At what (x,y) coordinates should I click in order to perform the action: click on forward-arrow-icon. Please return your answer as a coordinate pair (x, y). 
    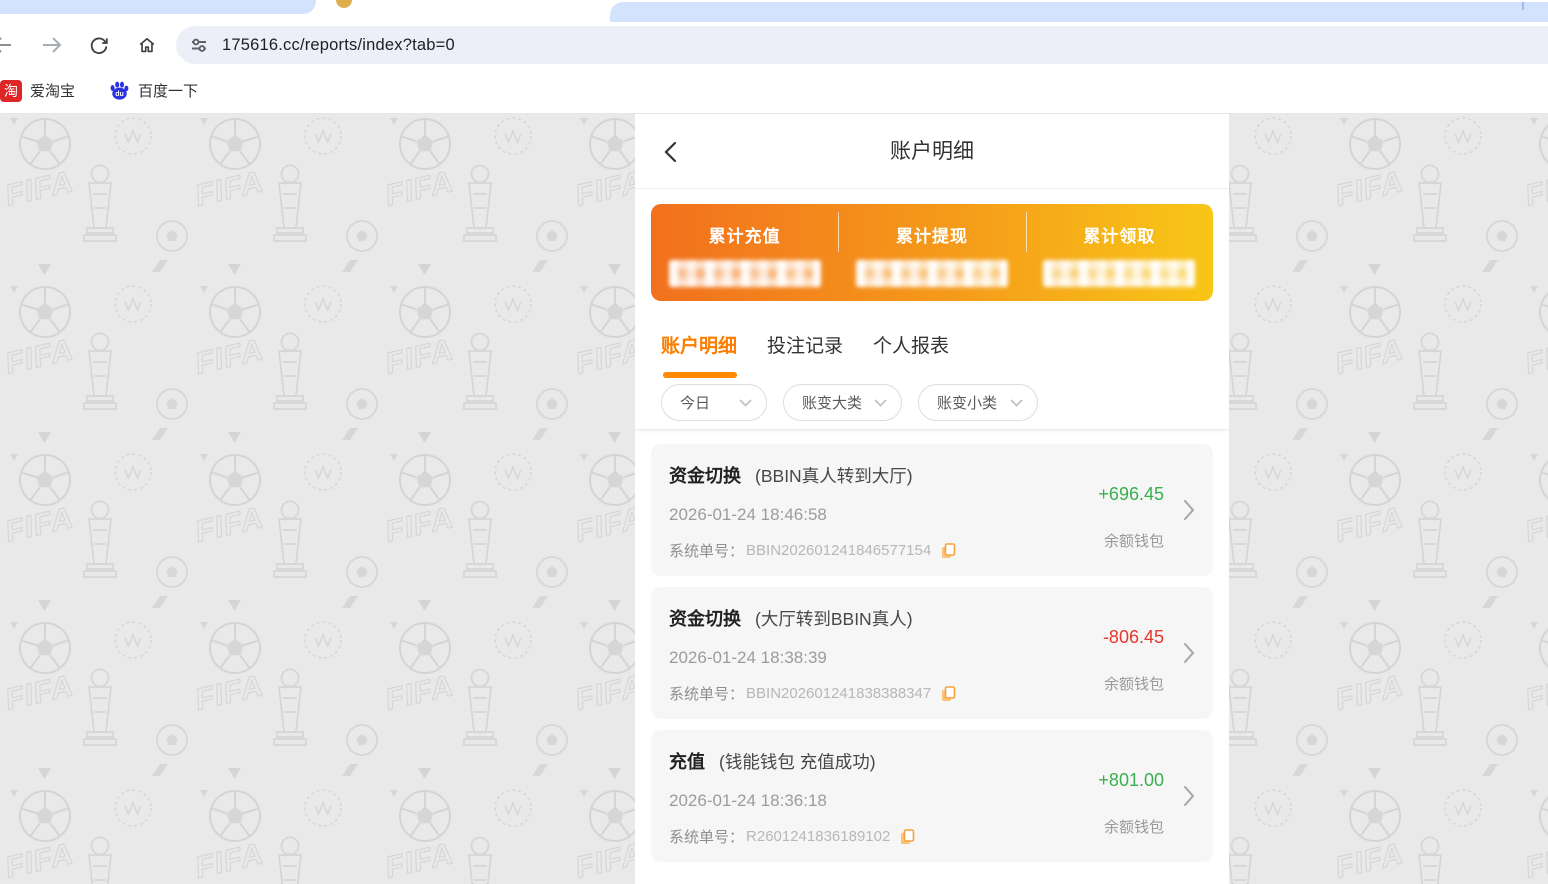
    Looking at the image, I should click on (52, 45).